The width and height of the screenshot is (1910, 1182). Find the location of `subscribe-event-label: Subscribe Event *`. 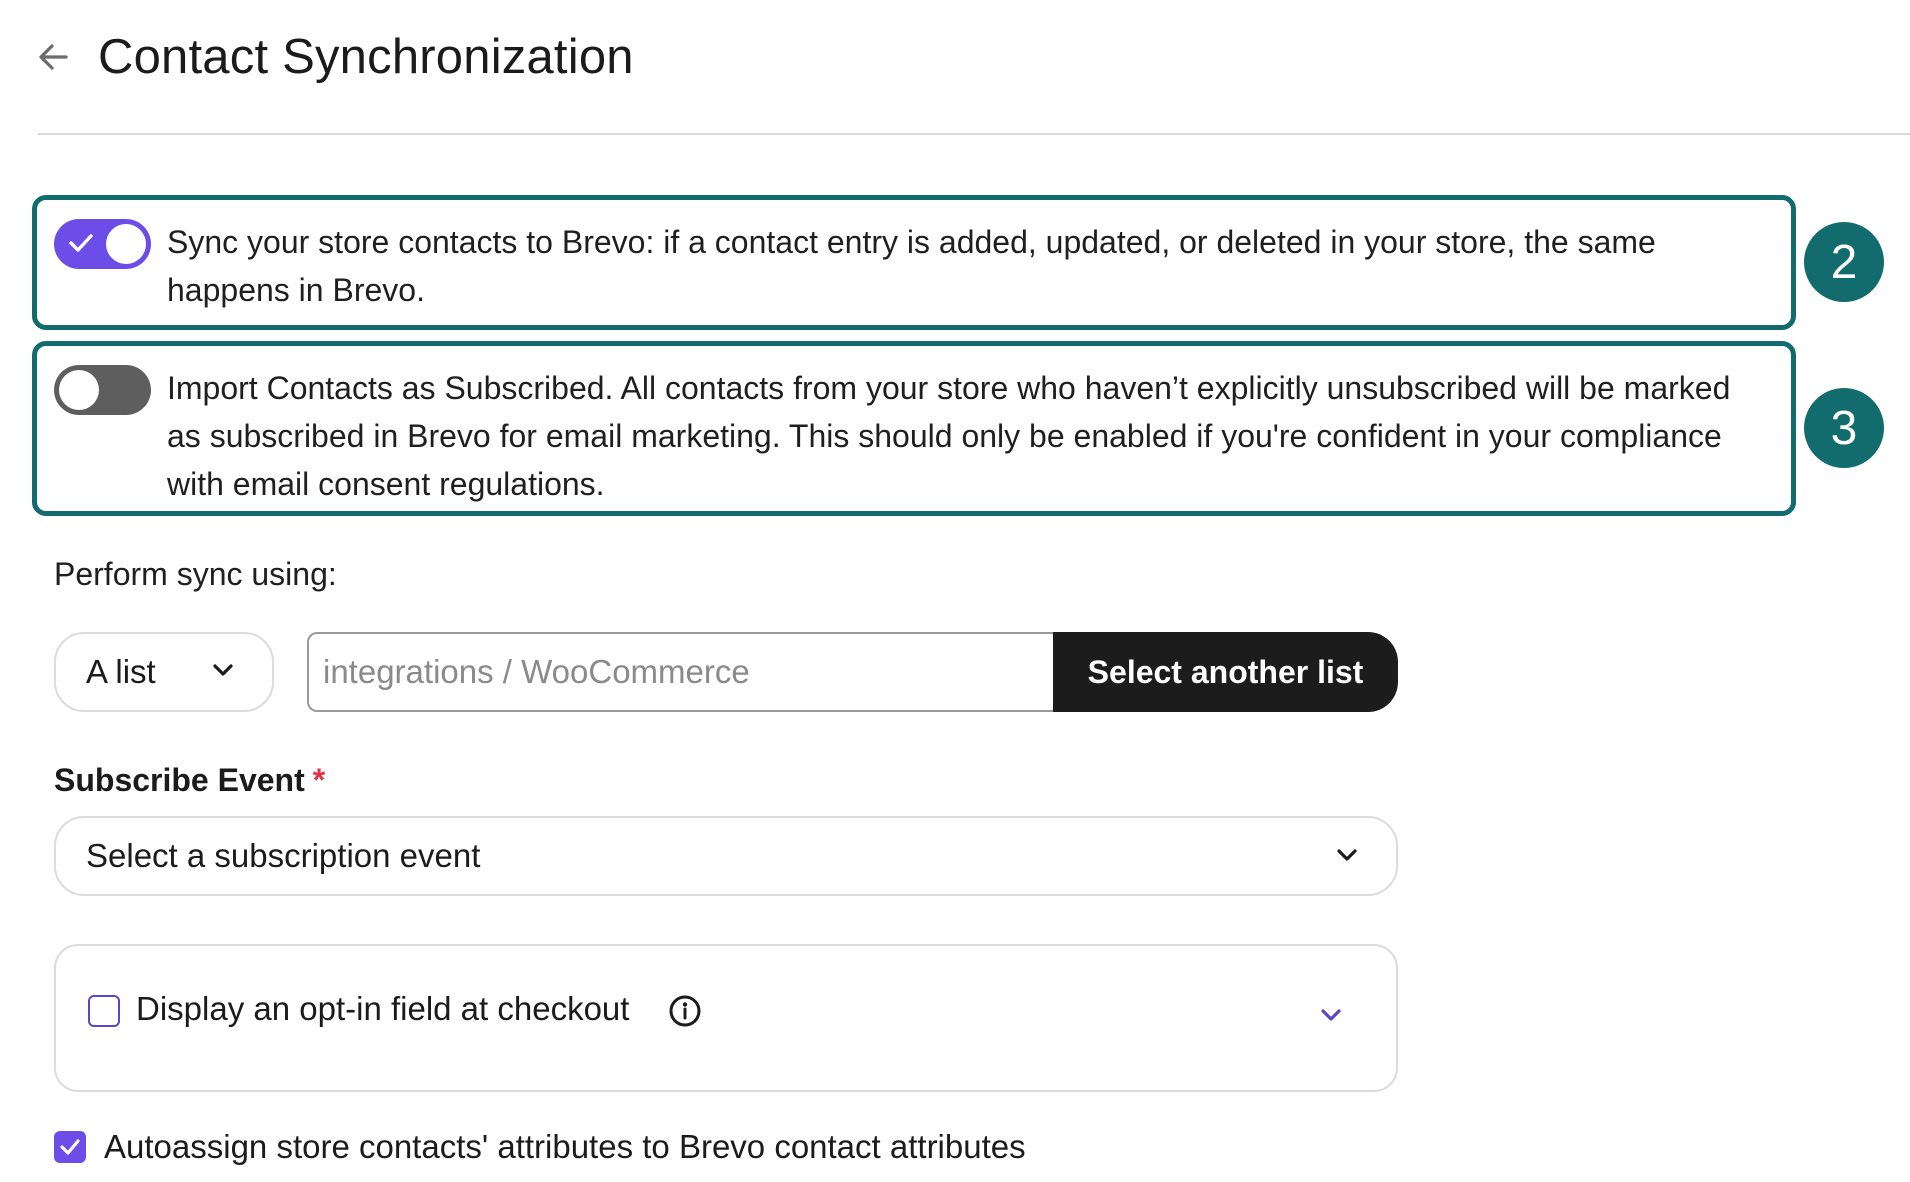

subscribe-event-label: Subscribe Event * is located at coordinates (189, 780).